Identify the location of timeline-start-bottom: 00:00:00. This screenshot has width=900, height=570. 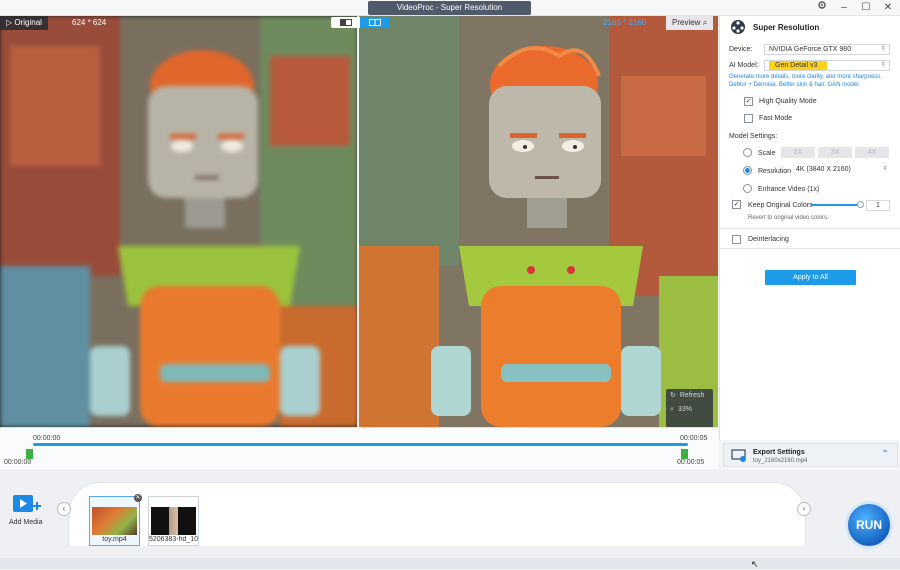
(18, 462).